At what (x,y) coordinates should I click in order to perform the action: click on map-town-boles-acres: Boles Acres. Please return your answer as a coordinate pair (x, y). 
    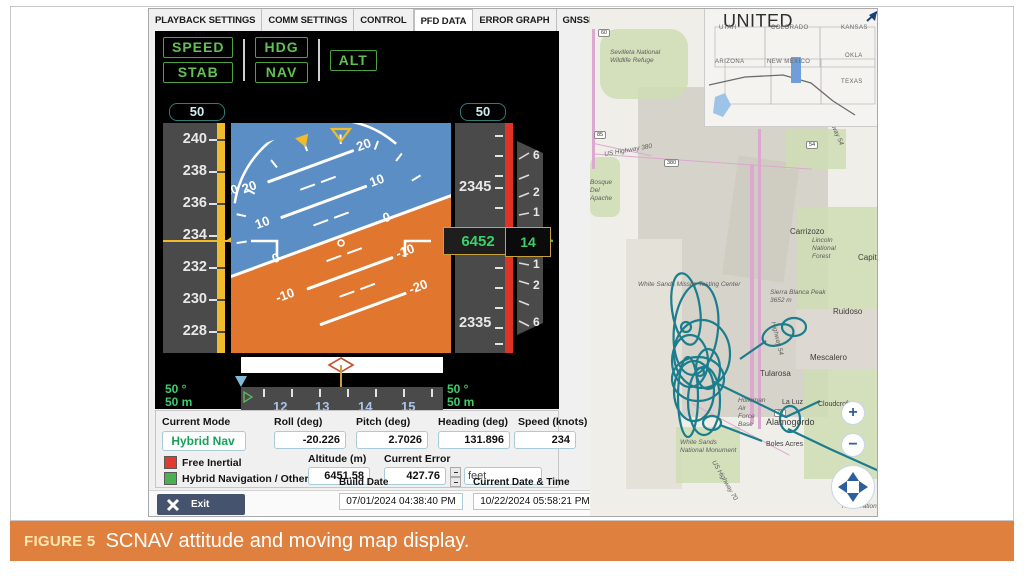
    Looking at the image, I should click on (784, 444).